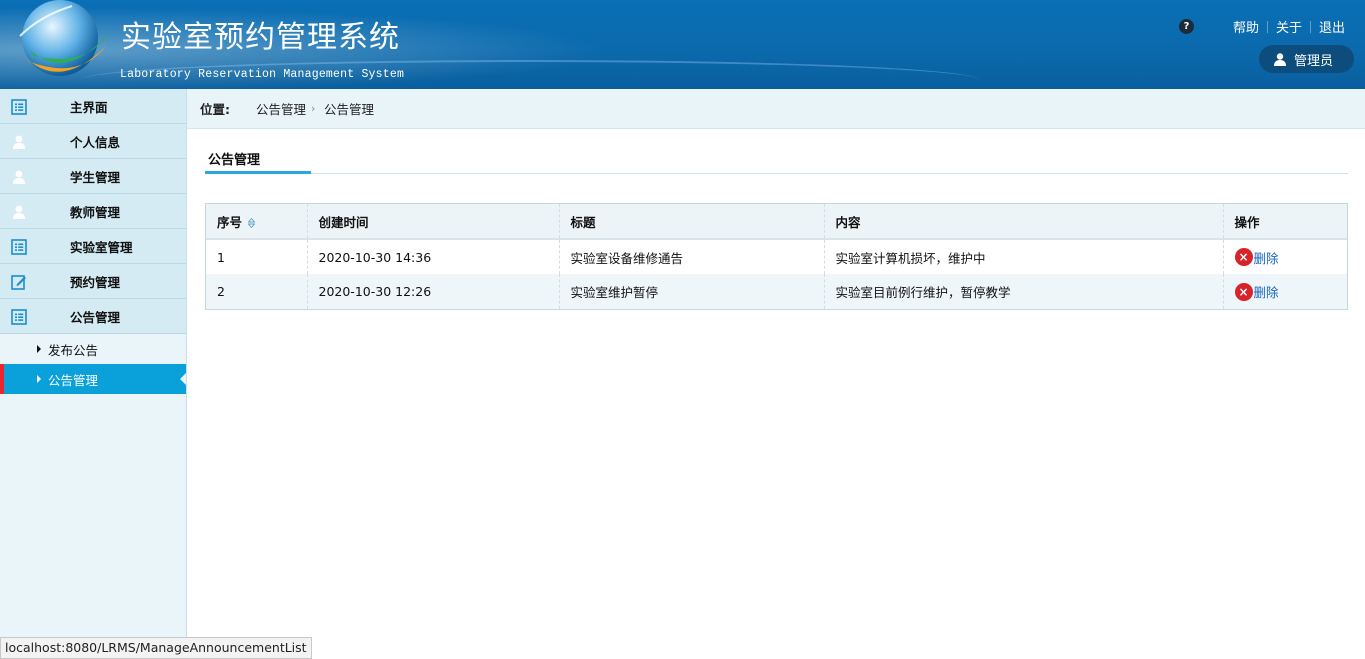 This screenshot has height=659, width=1365. Describe the element at coordinates (234, 160) in the screenshot. I see `page-title: 公告管理` at that location.